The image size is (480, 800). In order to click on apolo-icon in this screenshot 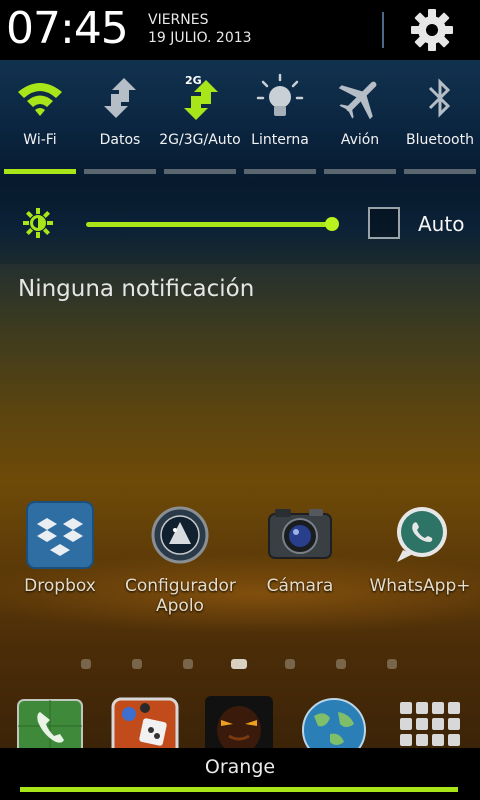, I will do `click(180, 535)`.